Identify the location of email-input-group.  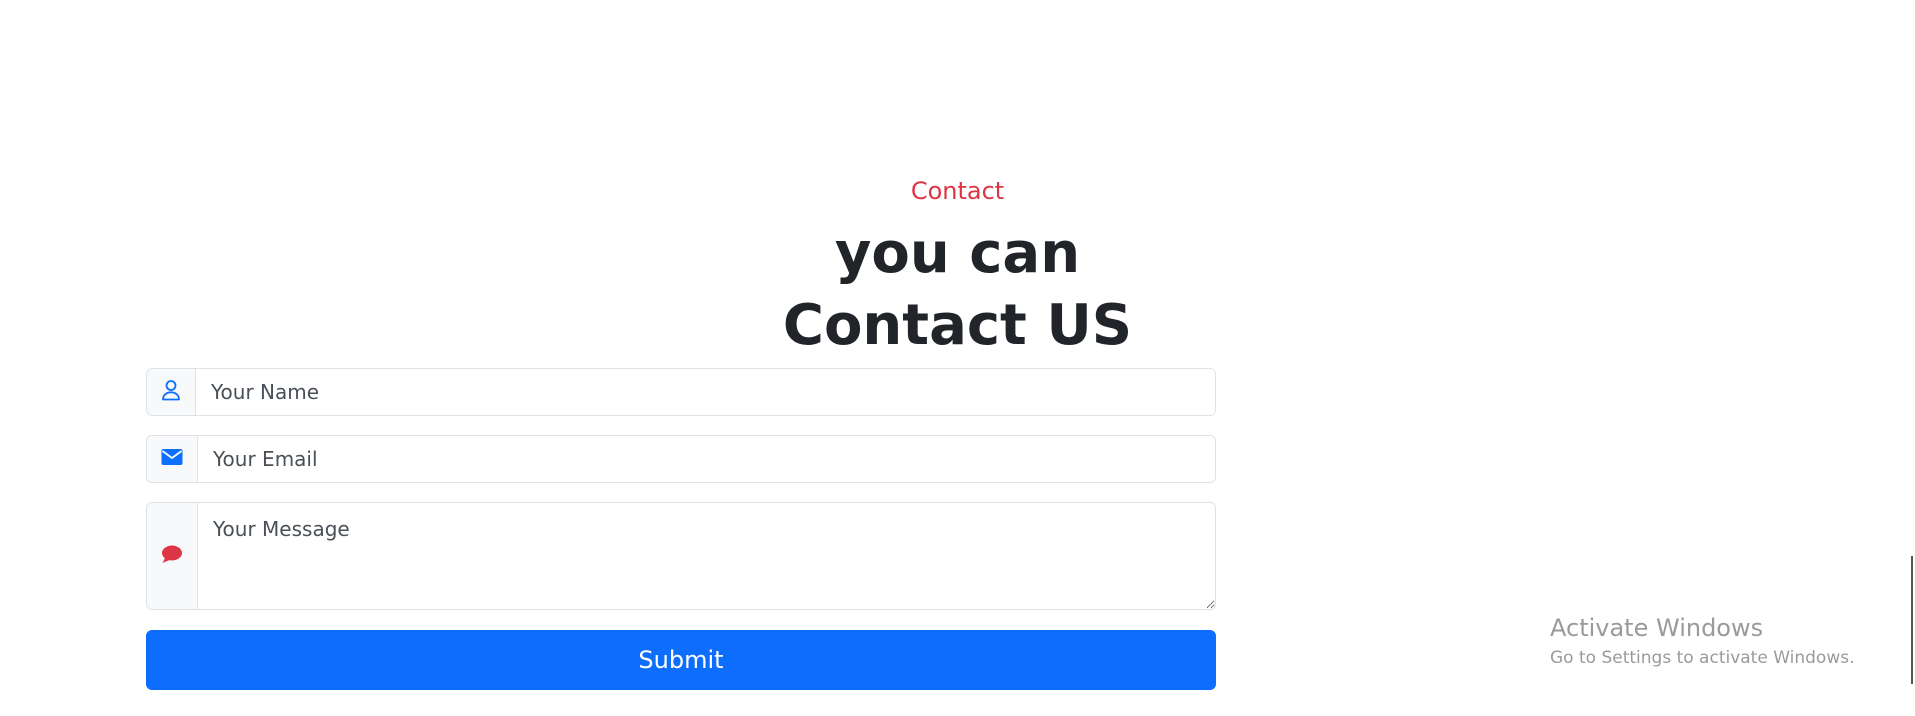
(681, 459).